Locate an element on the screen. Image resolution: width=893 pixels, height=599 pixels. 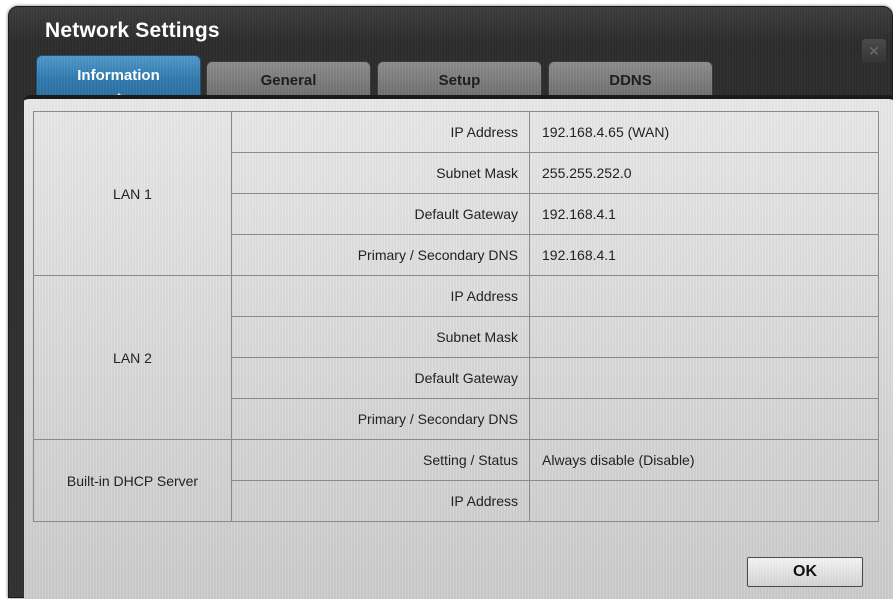
lan1-subnet-mask-value: 255.255.252.0 is located at coordinates (704, 173).